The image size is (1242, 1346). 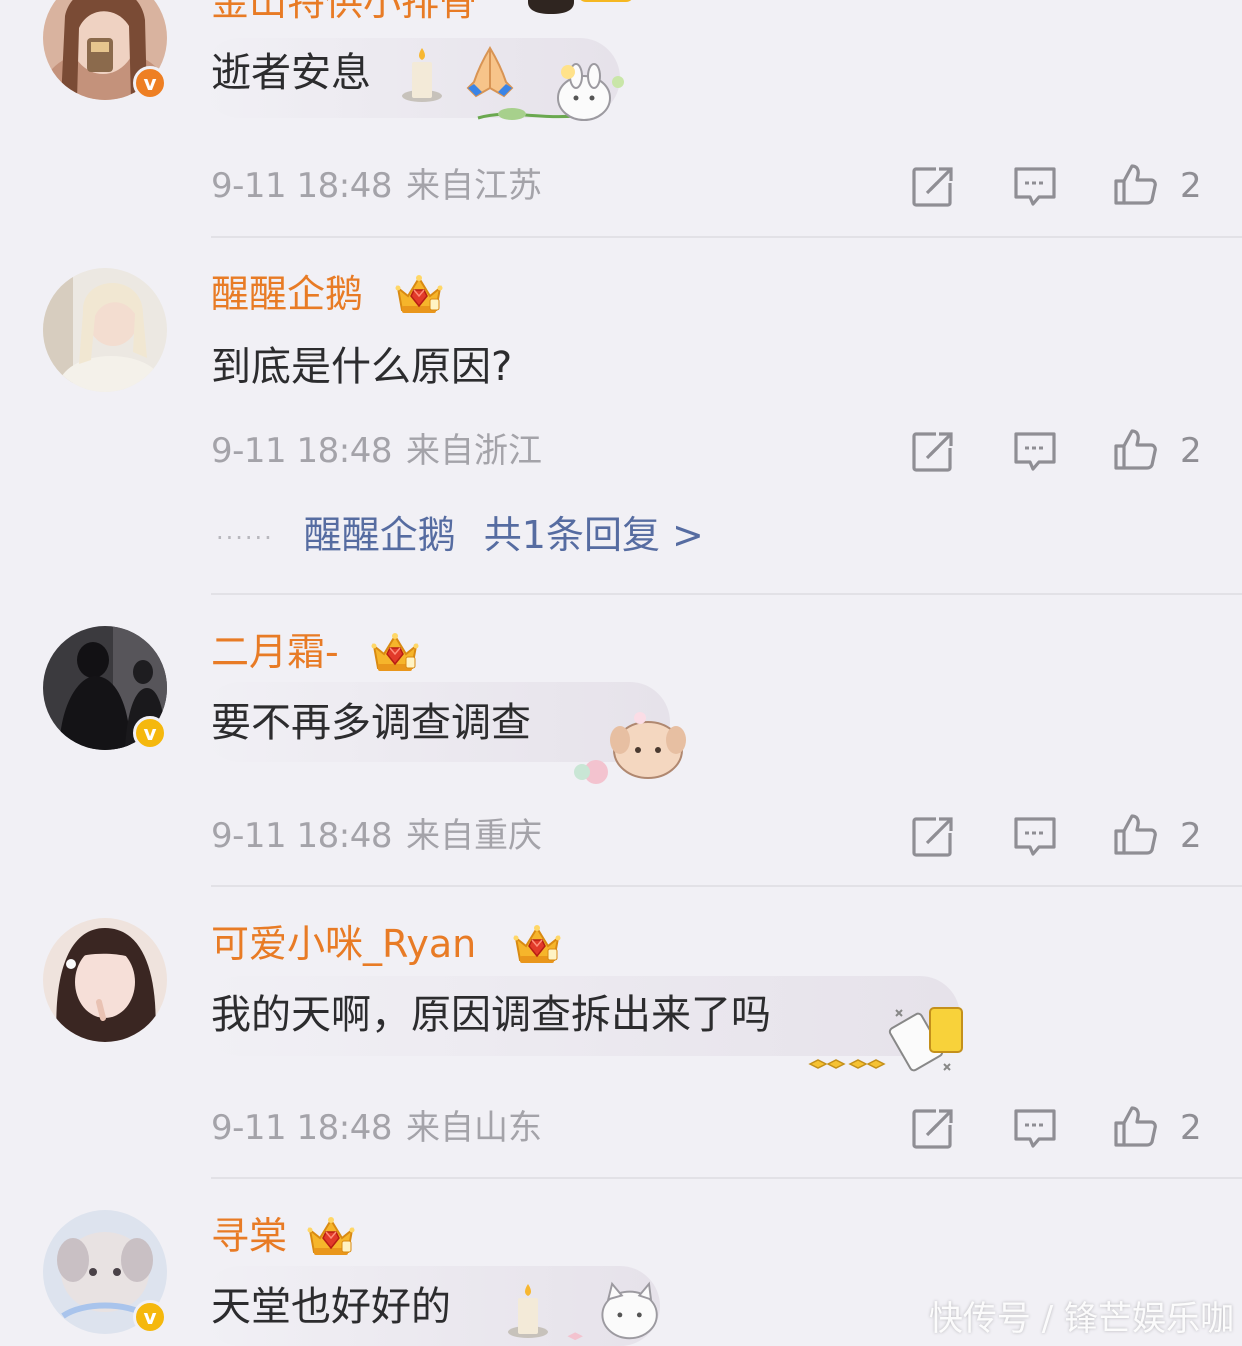 What do you see at coordinates (362, 367) in the screenshot?
I see `comment-text: 到底是什么原因?` at bounding box center [362, 367].